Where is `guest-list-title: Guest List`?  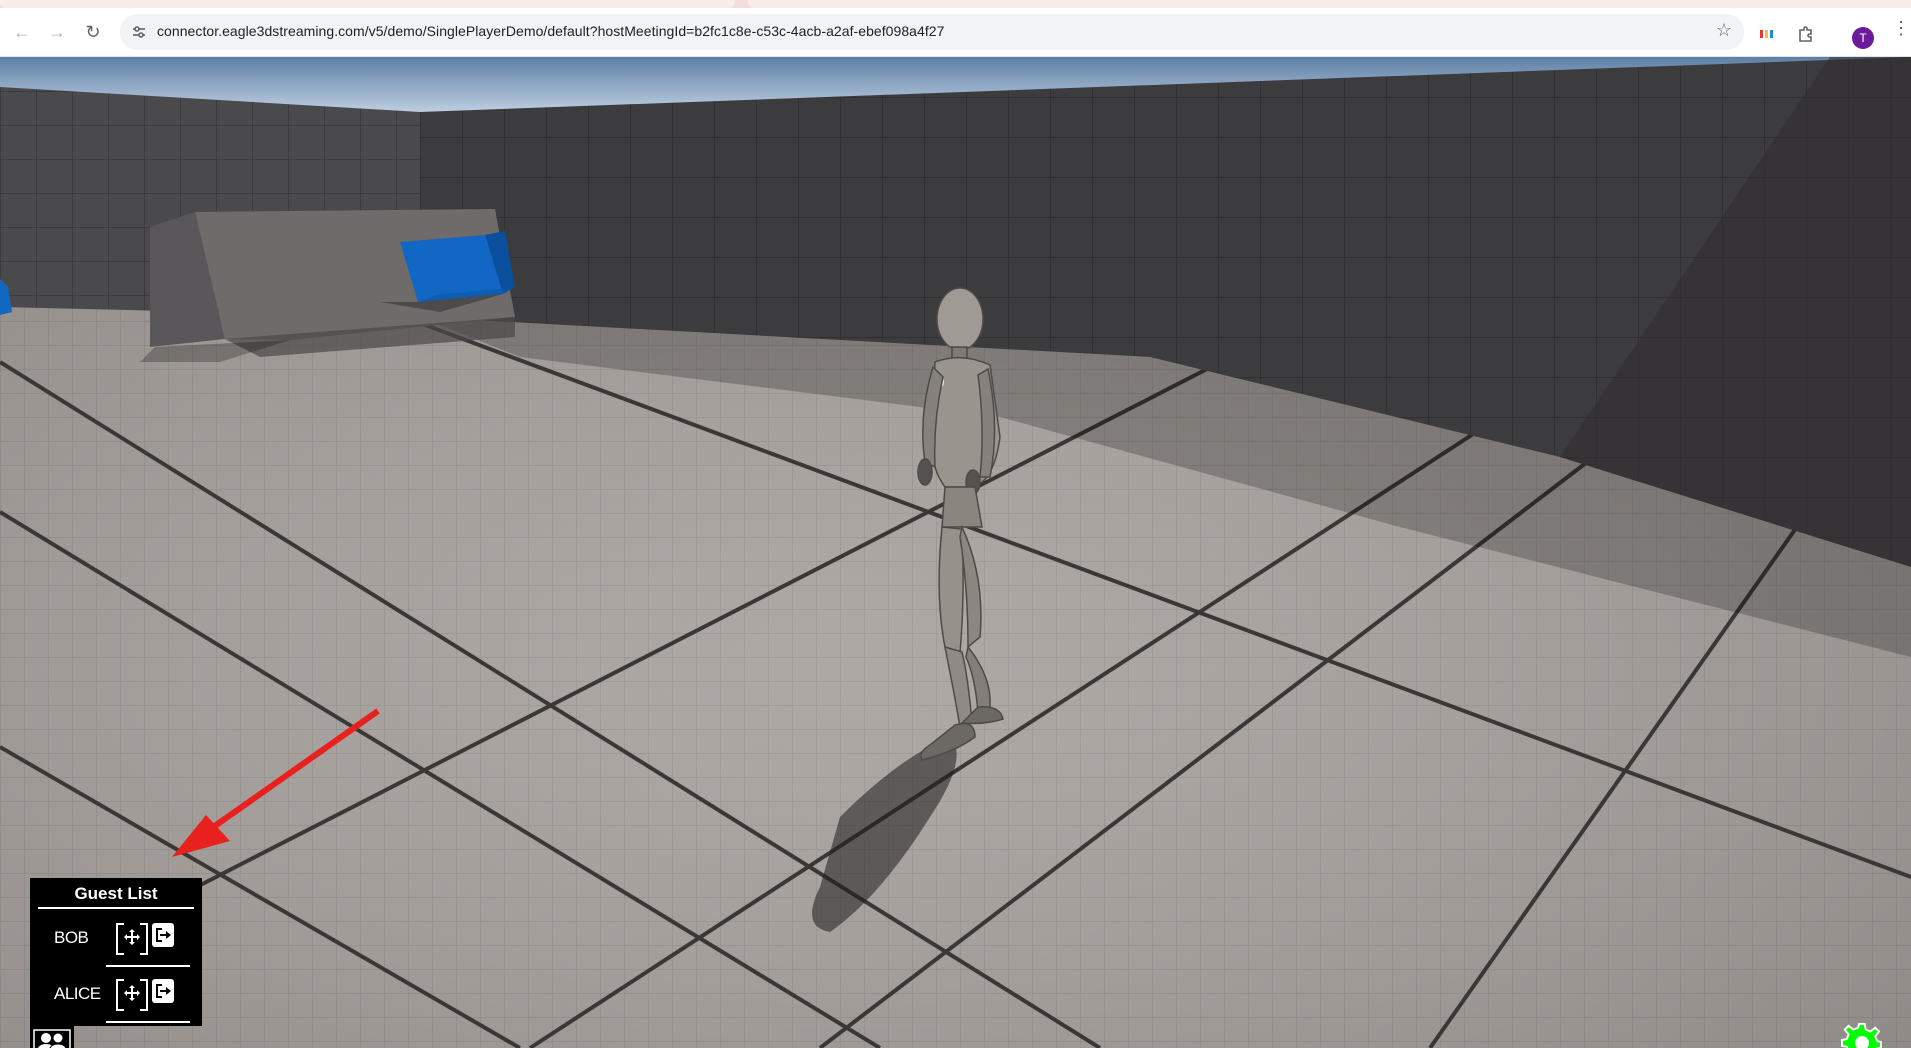 guest-list-title: Guest List is located at coordinates (116, 893).